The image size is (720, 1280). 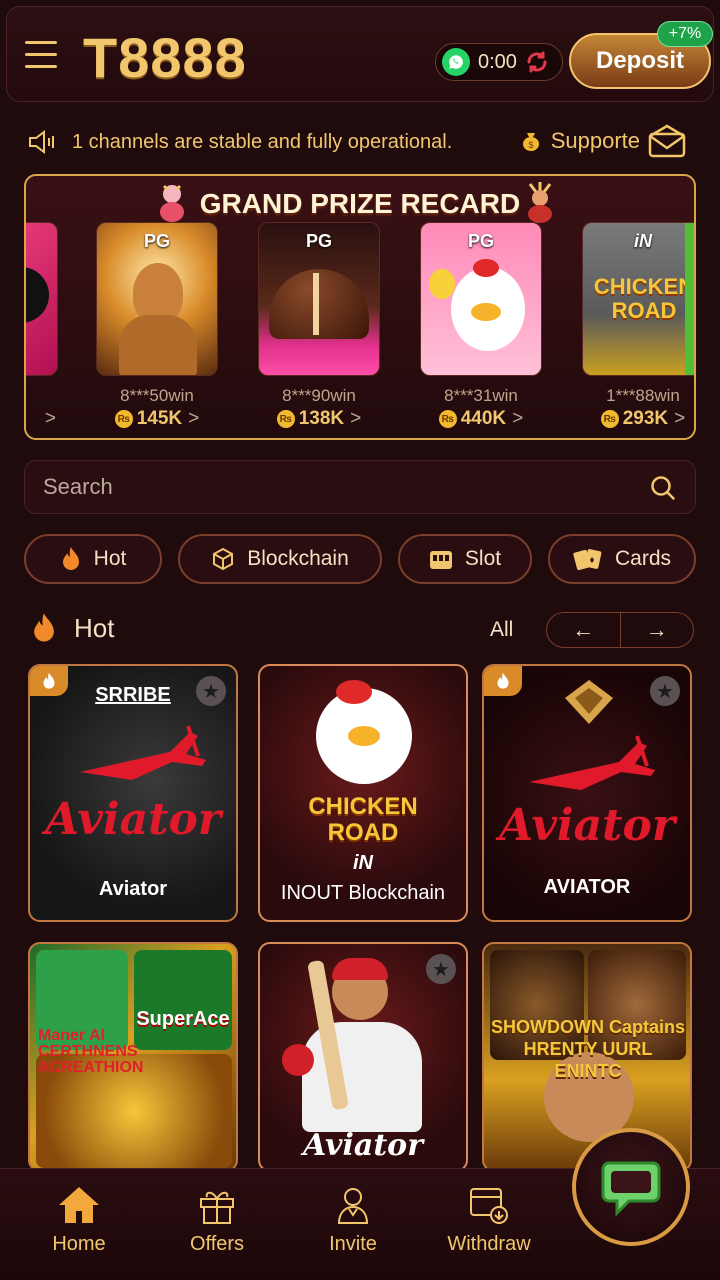 What do you see at coordinates (223, 559) in the screenshot?
I see `cube-icon` at bounding box center [223, 559].